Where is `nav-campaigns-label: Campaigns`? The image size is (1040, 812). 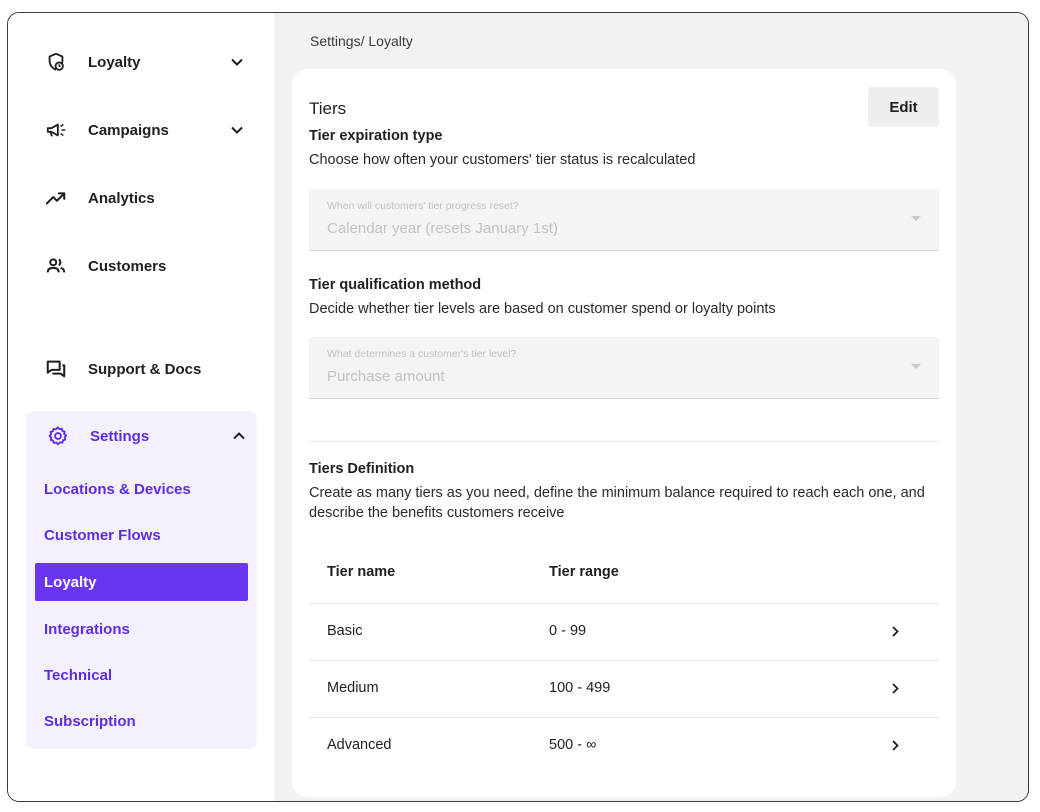
nav-campaigns-label: Campaigns is located at coordinates (128, 130).